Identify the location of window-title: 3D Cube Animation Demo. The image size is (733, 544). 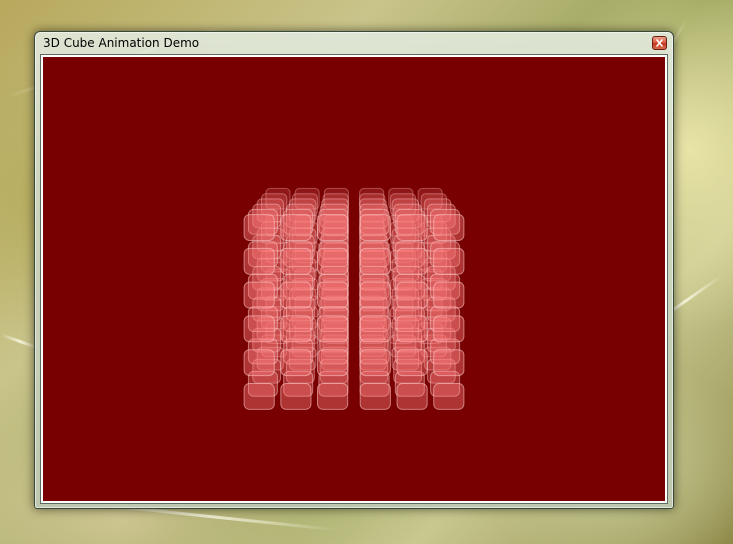
(121, 43).